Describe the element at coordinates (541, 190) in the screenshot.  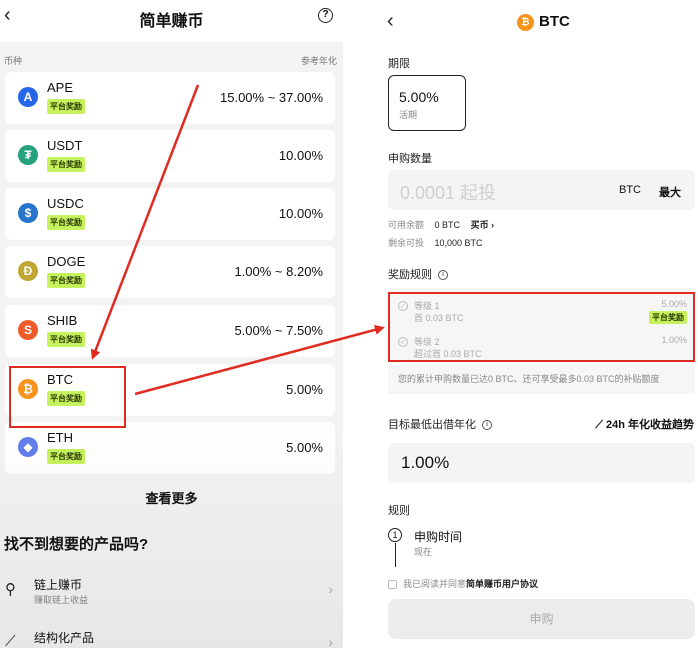
I see `amount-input: 0.0001 起投 BTC 最大` at that location.